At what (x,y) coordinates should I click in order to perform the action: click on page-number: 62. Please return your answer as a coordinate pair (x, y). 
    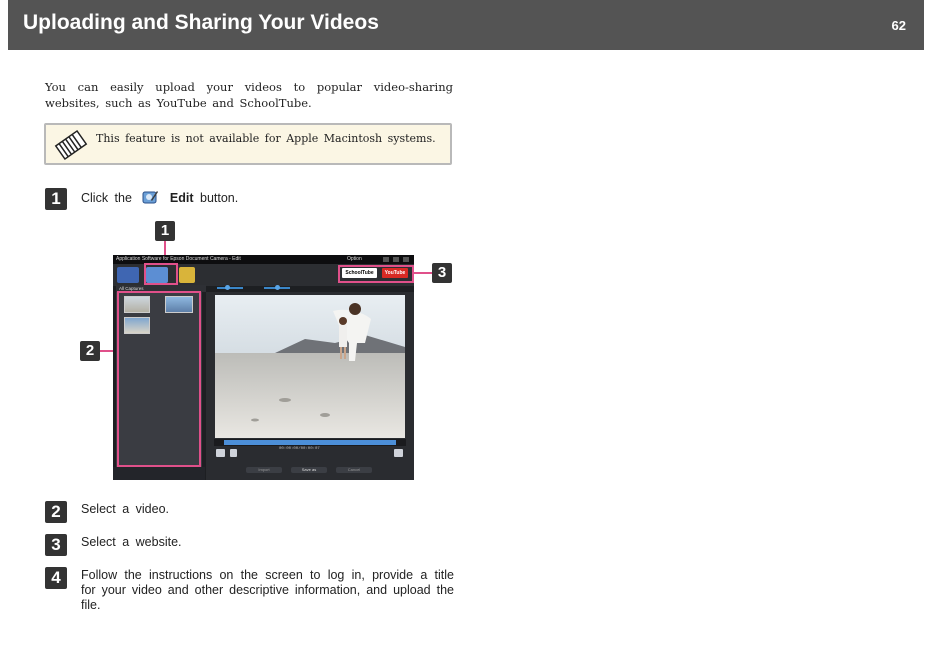
    Looking at the image, I should click on (898, 25).